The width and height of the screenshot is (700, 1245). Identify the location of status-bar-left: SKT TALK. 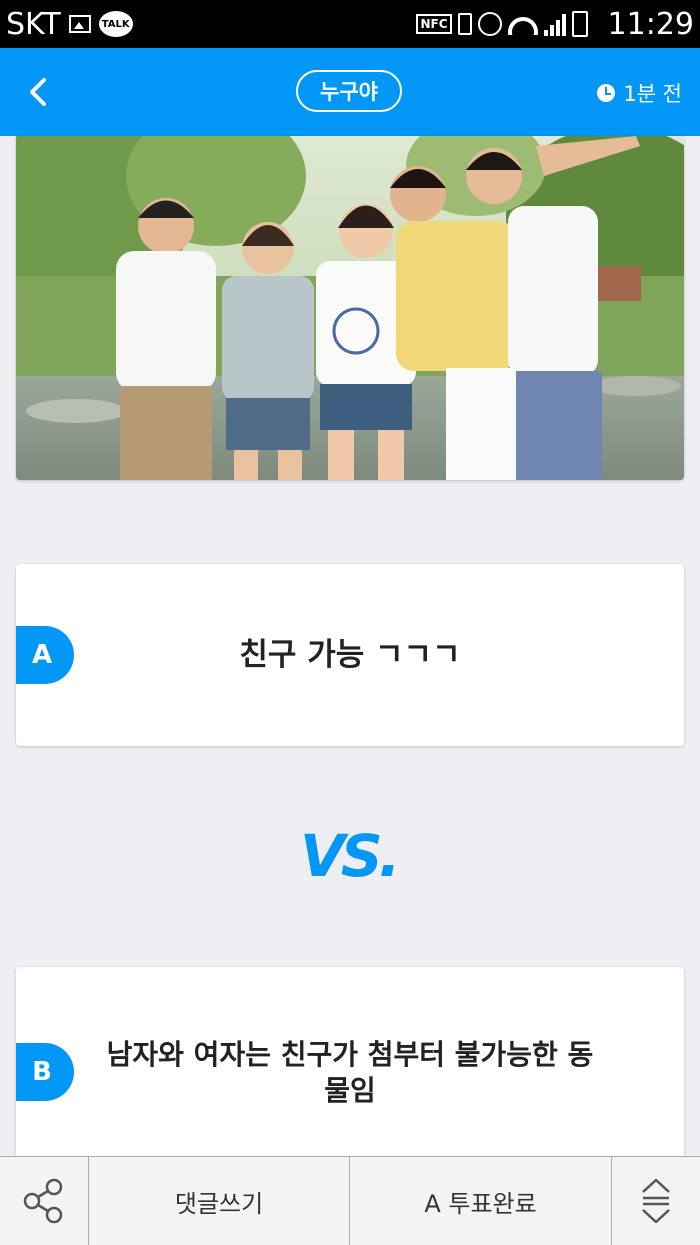
(66, 24).